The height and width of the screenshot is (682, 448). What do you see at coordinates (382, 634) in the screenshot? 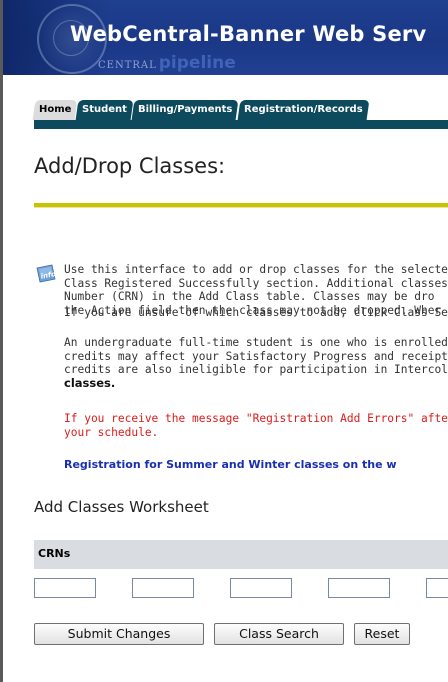
I see `reset-button: Reset` at bounding box center [382, 634].